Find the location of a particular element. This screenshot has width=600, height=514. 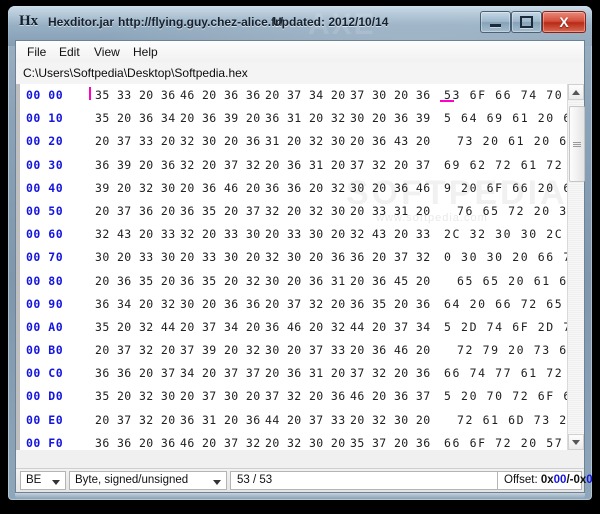

vertical-scrollbar is located at coordinates (576, 267).